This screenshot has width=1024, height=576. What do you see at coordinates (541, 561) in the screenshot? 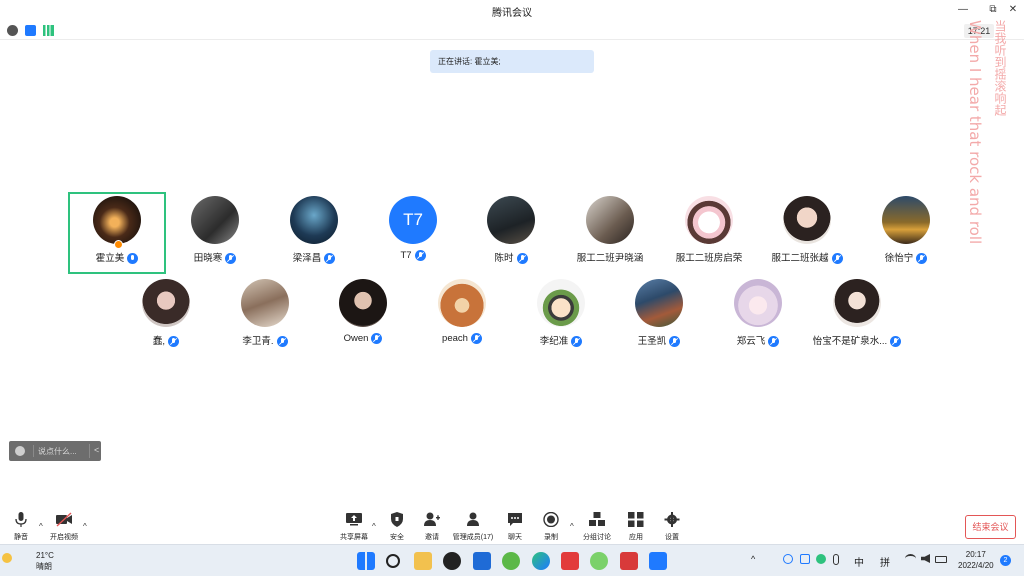
I see `edge-icon` at bounding box center [541, 561].